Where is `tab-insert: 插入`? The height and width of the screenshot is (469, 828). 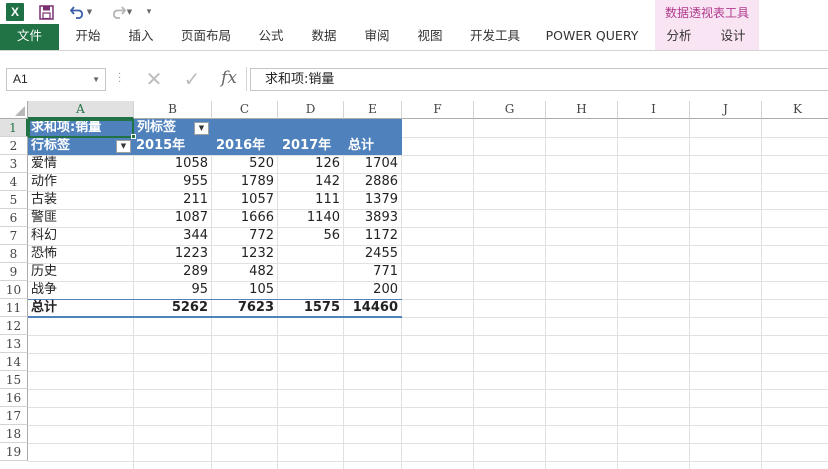
tab-insert: 插入 is located at coordinates (141, 37).